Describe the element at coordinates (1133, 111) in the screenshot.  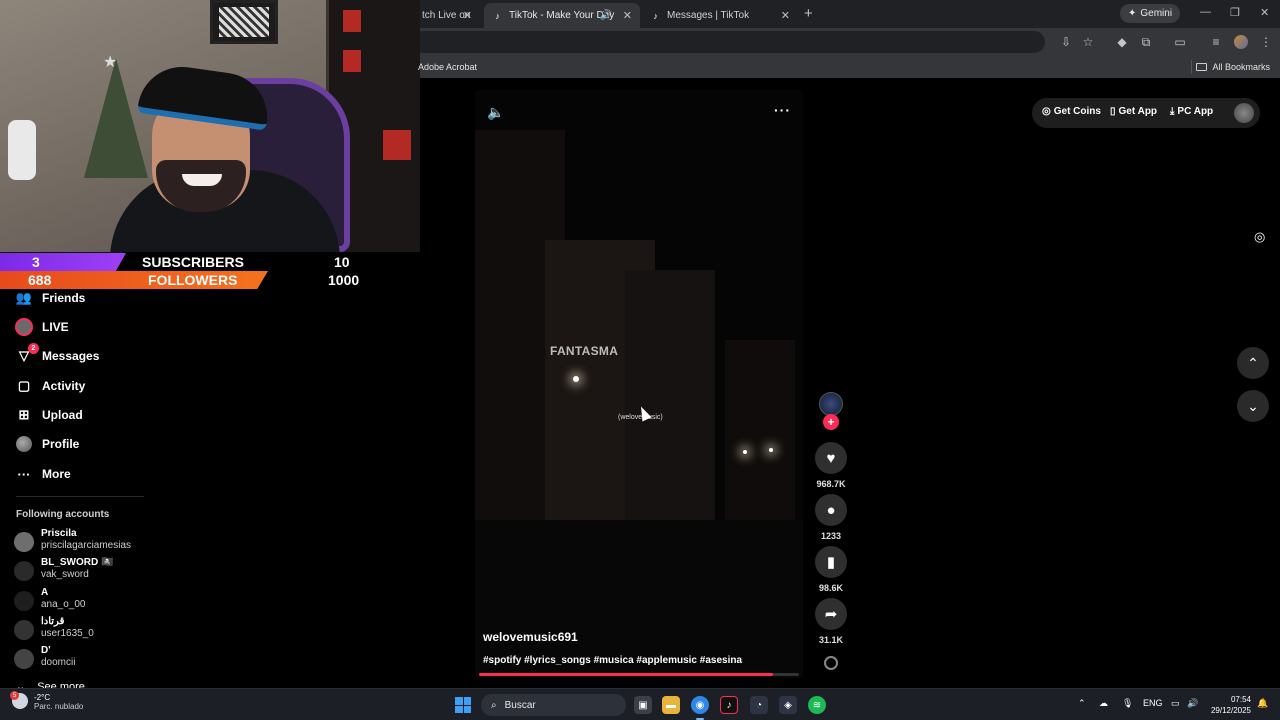
I see `get-app-button: ▯ Get App` at that location.